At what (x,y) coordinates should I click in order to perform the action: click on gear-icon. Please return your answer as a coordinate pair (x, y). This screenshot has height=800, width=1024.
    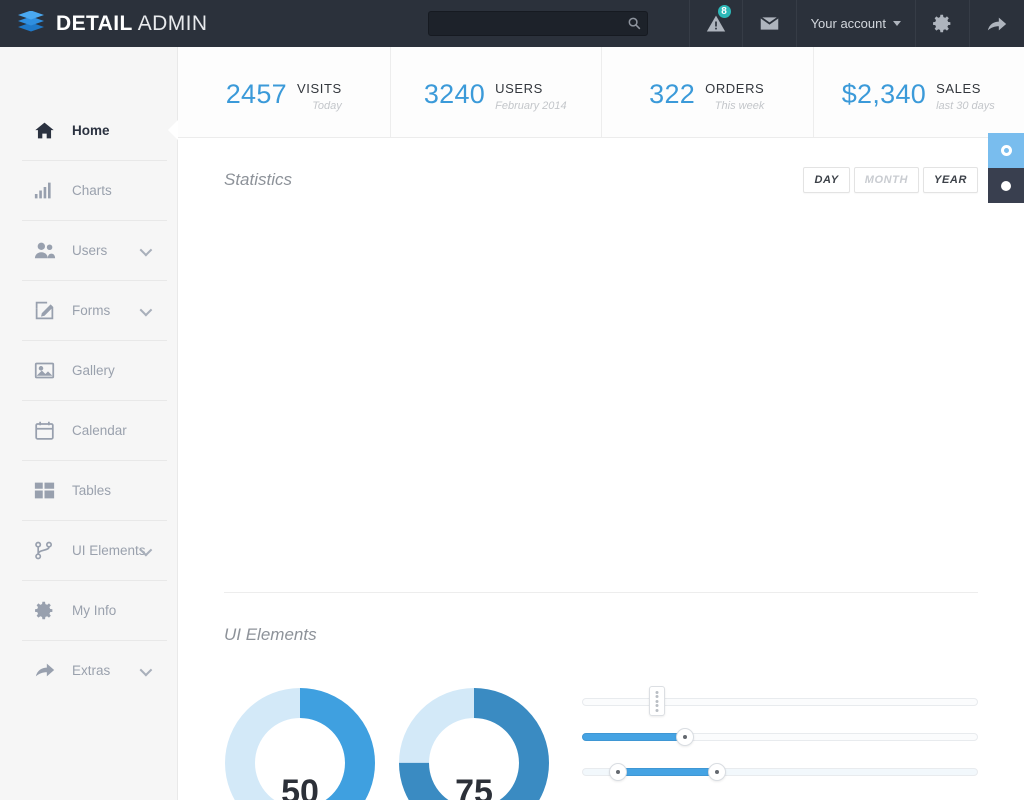
    Looking at the image, I should click on (47, 610).